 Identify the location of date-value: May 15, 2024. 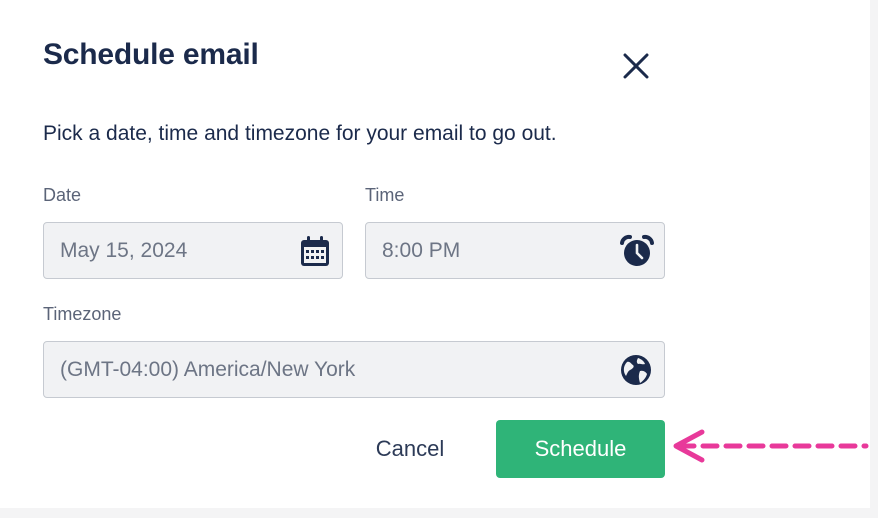
(124, 250).